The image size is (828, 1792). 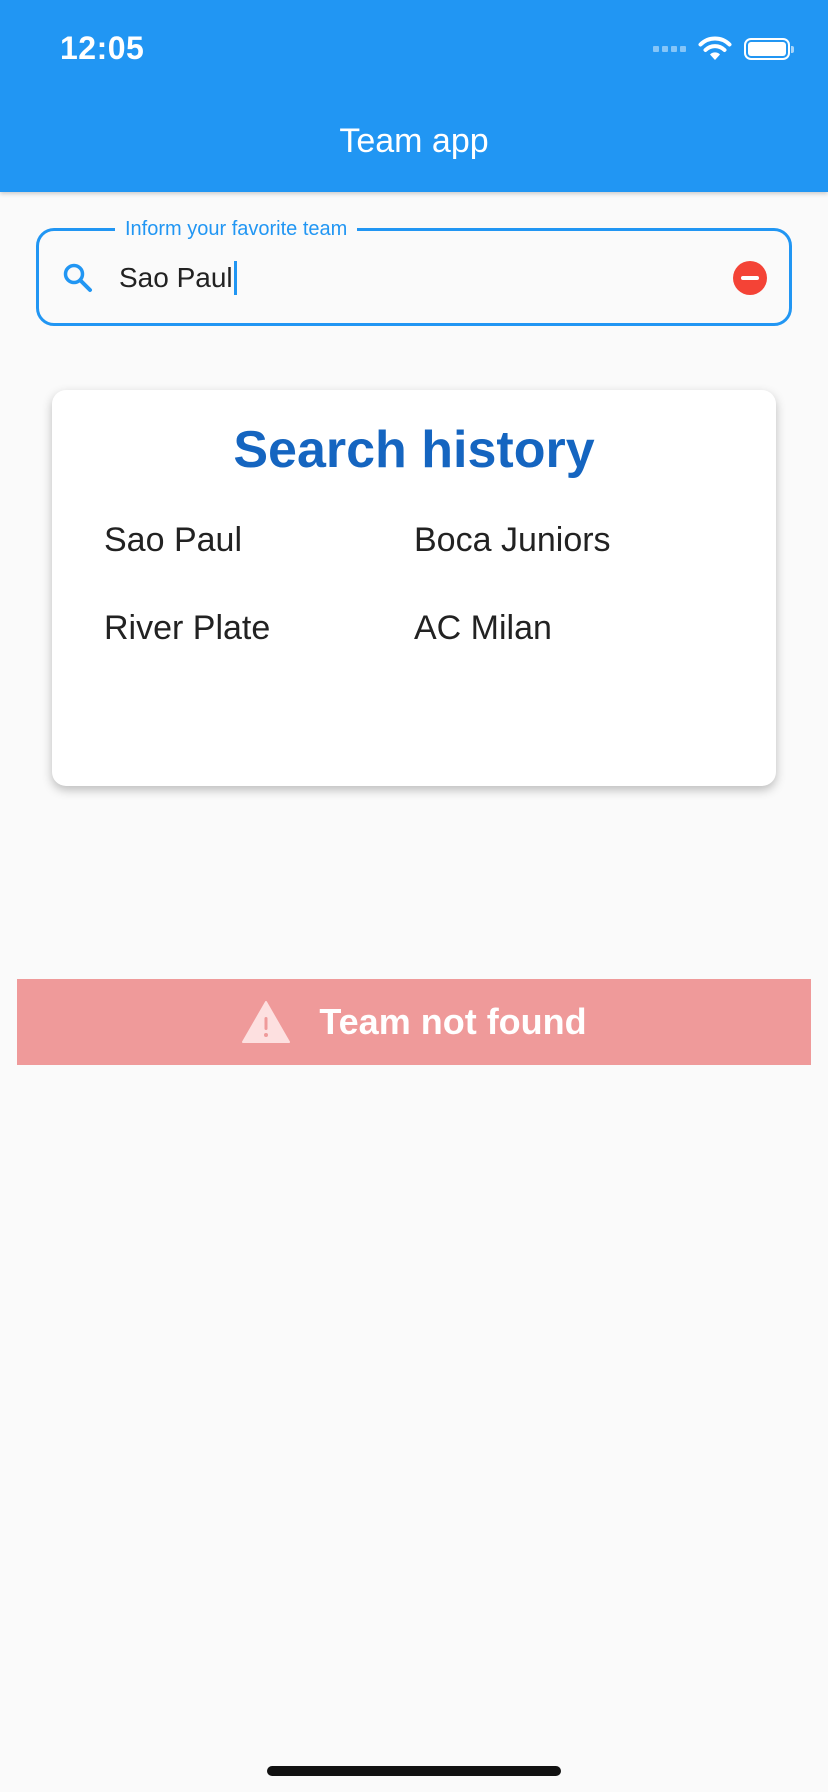 I want to click on history-item: AC Milan, so click(x=569, y=628).